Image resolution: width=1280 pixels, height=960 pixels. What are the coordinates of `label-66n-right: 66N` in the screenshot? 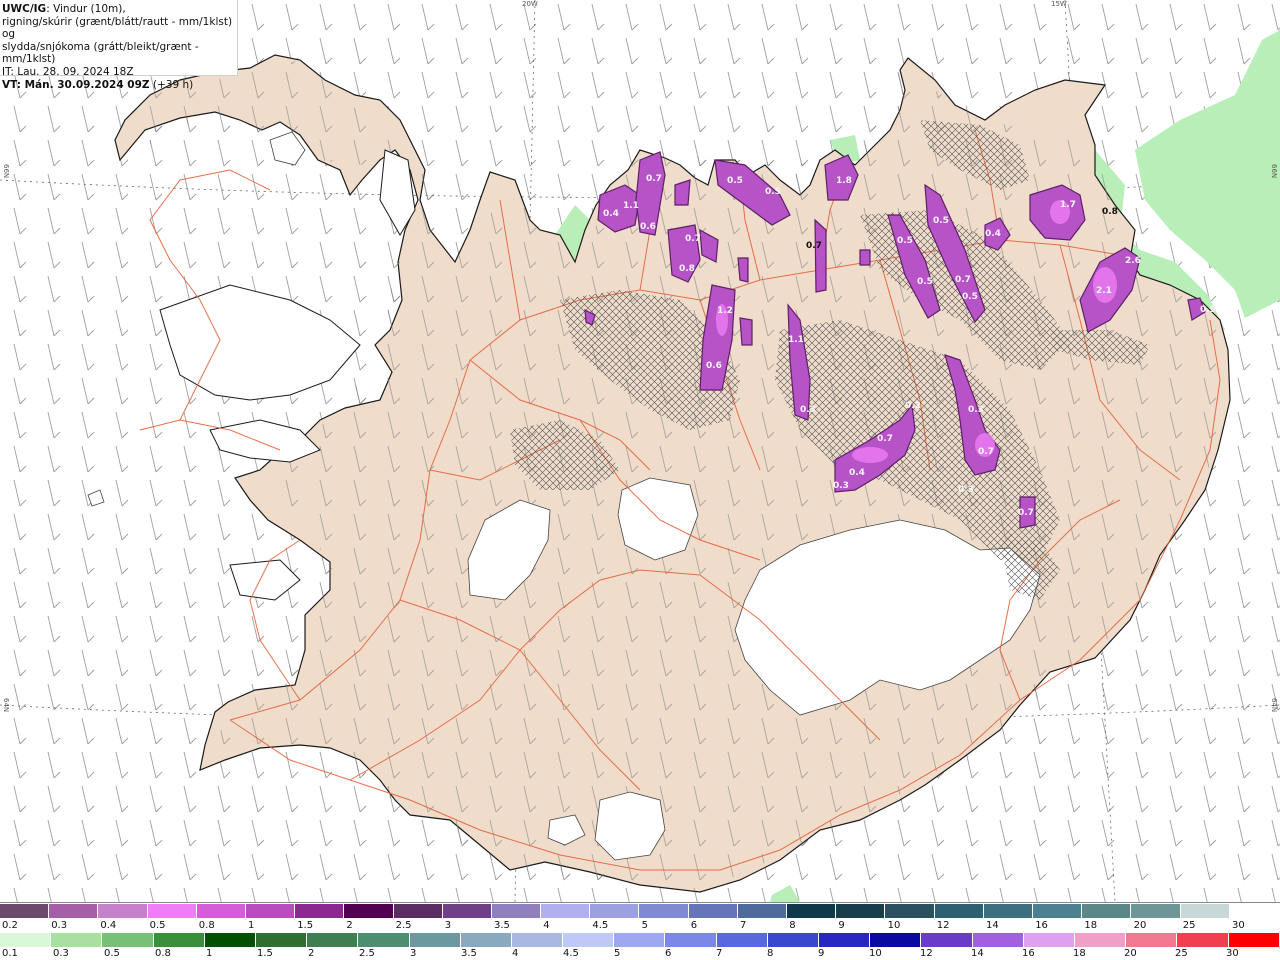 It's located at (1274, 171).